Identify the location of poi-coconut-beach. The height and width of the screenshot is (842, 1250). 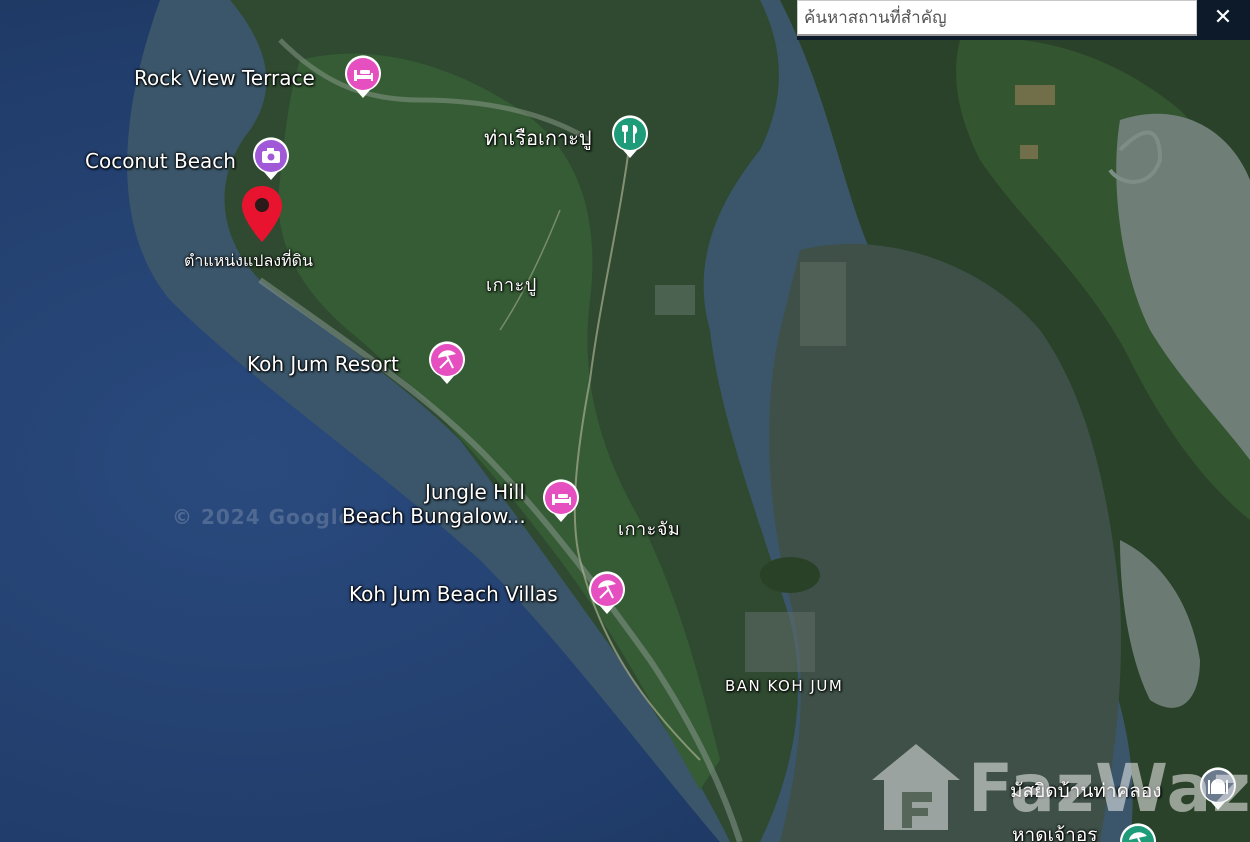
(271, 159).